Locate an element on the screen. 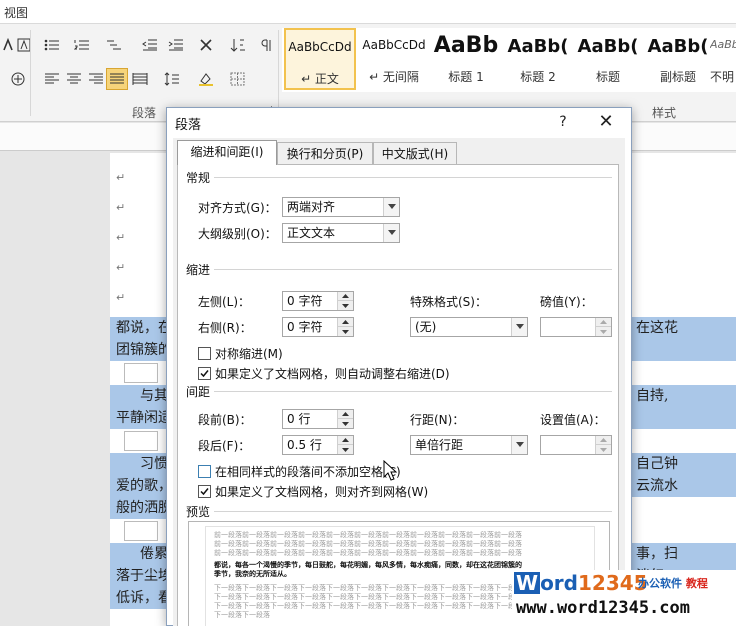 This screenshot has height=626, width=736. indent-by-input is located at coordinates (576, 327).